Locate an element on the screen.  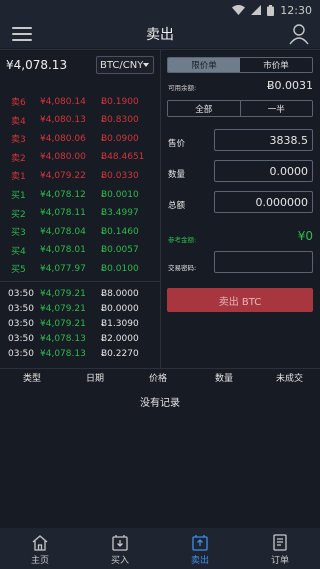
tab-orders: 订单 is located at coordinates (280, 548).